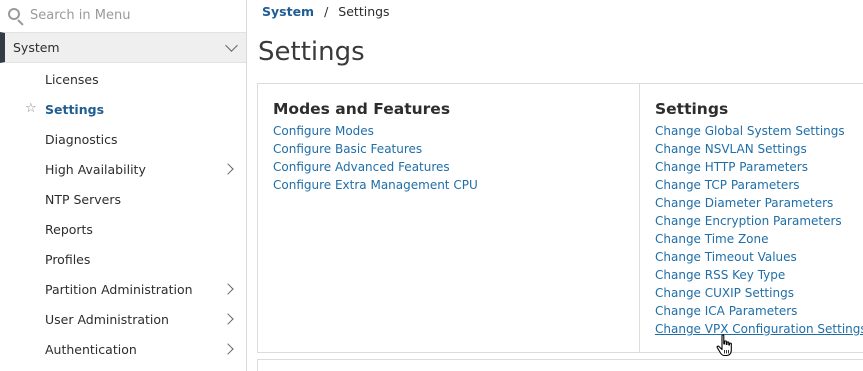 The height and width of the screenshot is (371, 863). What do you see at coordinates (759, 257) in the screenshot?
I see `change-timeout-values-link: Change Timeout Values` at bounding box center [759, 257].